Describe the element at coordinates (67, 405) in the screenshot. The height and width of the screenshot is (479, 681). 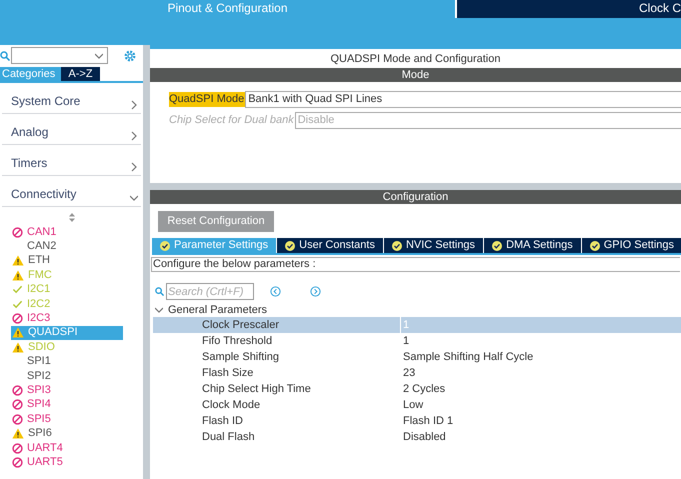
I see `peripheral-item: SPI4` at that location.